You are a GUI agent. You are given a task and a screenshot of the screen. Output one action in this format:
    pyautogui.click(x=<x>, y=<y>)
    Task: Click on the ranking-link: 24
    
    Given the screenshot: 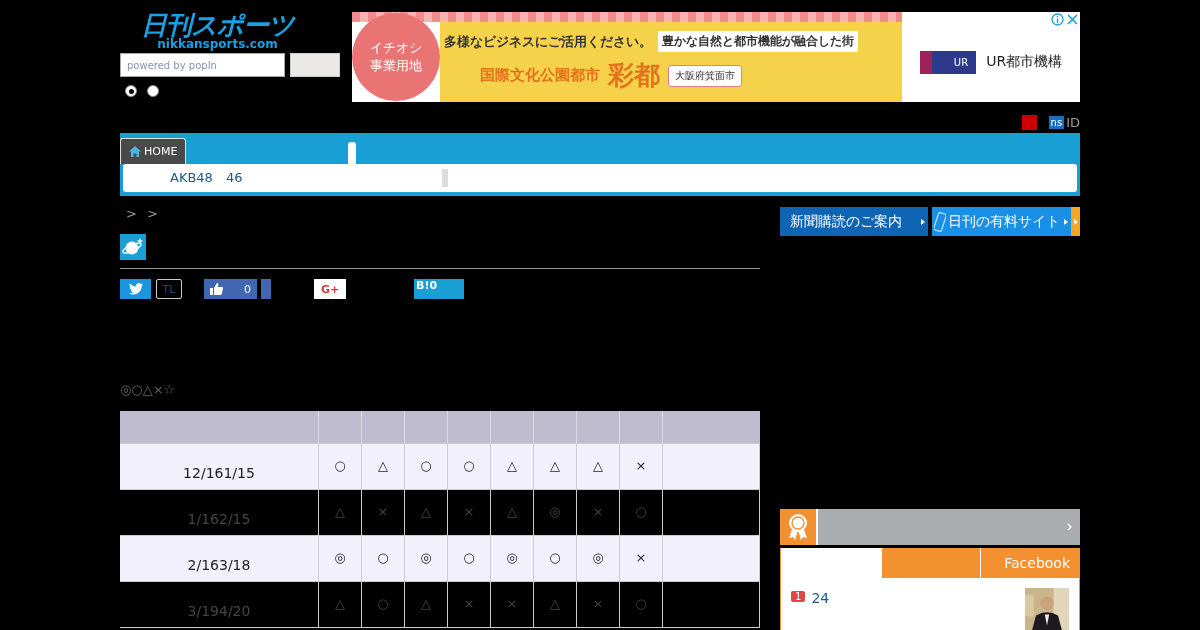 What is the action you would take?
    pyautogui.click(x=820, y=598)
    